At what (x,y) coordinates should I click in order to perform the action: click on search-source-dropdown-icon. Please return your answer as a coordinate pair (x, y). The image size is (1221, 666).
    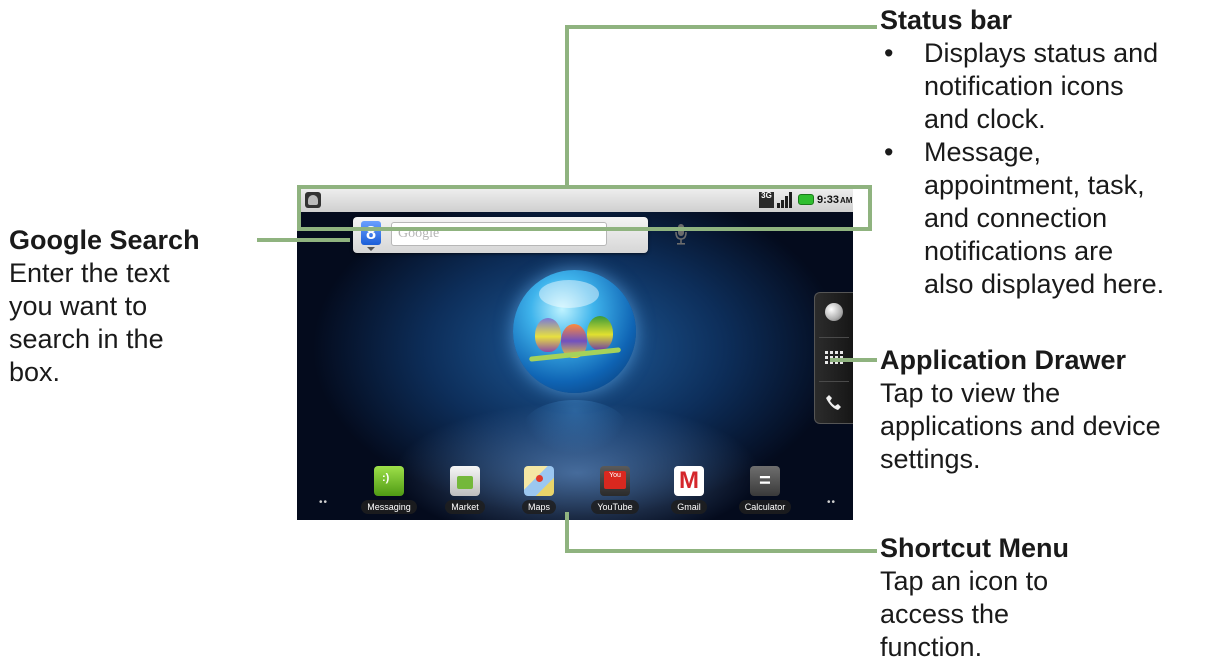
    Looking at the image, I should click on (371, 249).